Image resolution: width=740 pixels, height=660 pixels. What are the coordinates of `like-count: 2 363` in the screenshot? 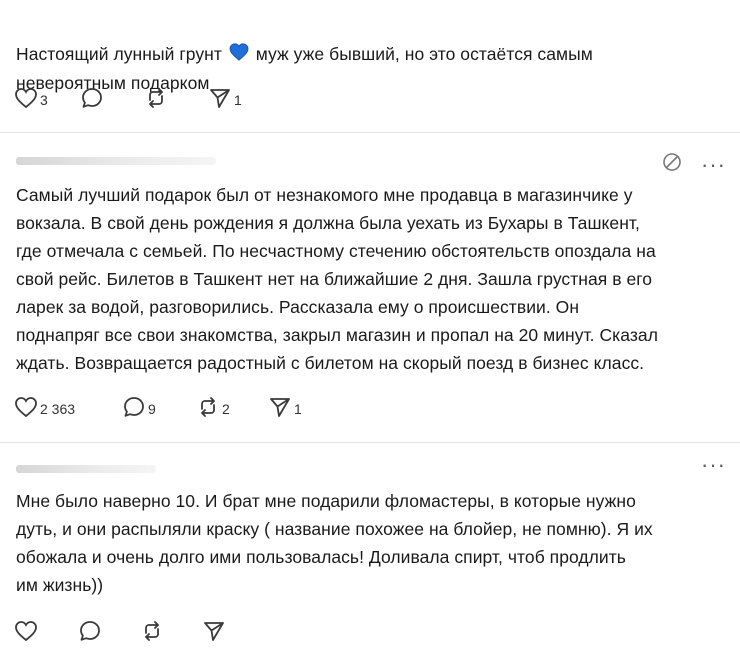 It's located at (58, 409).